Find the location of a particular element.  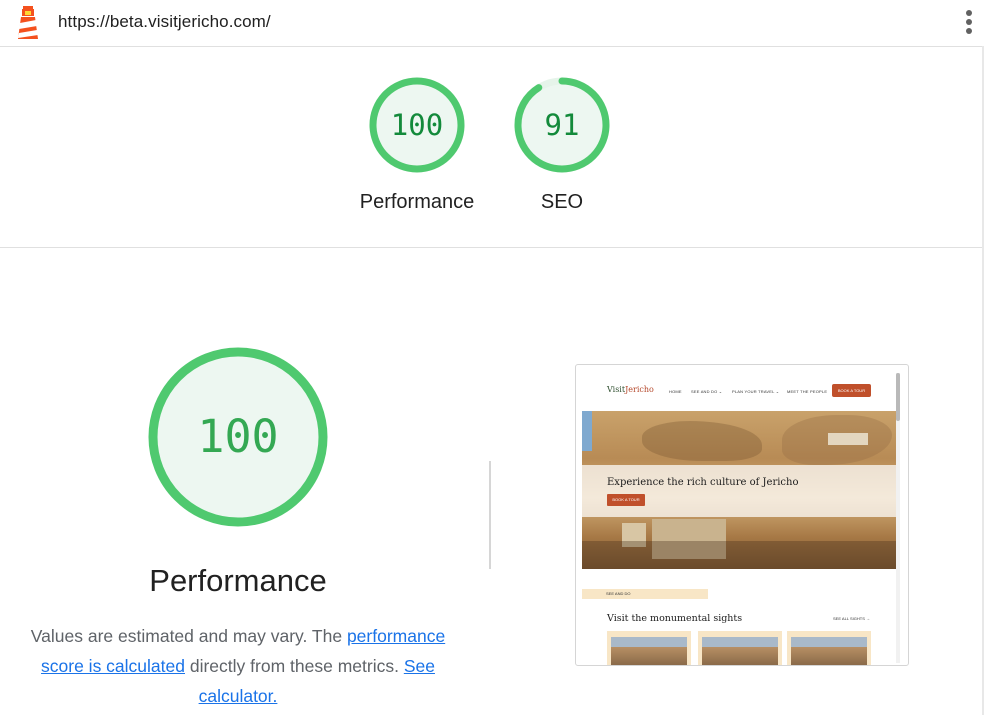

thumb-see-all: SEE ALL SIGHTS → is located at coordinates (851, 618).